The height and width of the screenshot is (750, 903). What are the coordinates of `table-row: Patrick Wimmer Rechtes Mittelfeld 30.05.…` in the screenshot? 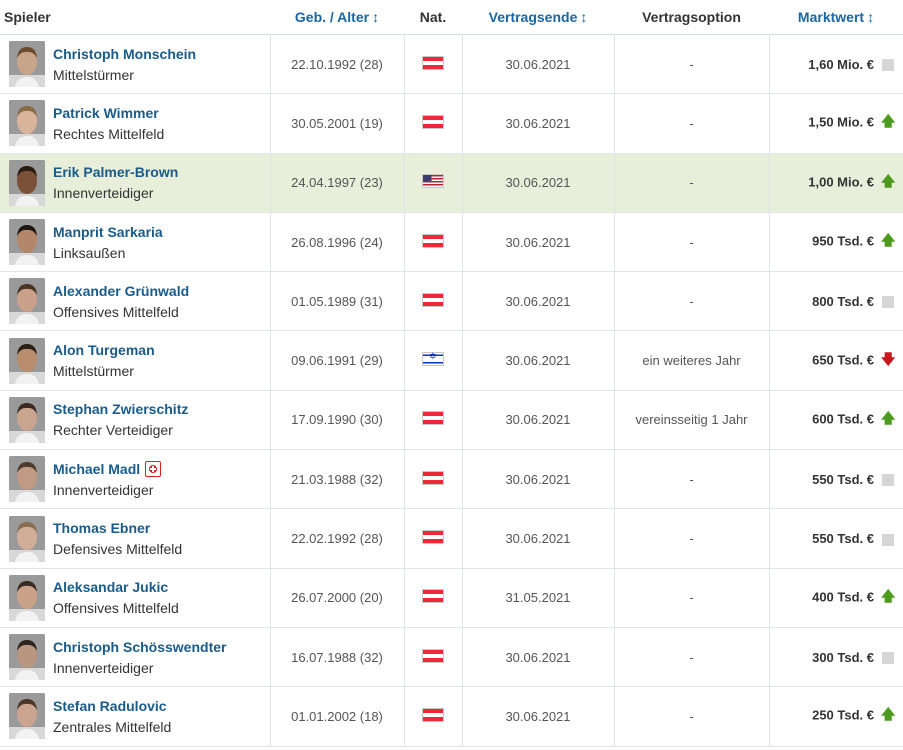 It's located at (451, 123).